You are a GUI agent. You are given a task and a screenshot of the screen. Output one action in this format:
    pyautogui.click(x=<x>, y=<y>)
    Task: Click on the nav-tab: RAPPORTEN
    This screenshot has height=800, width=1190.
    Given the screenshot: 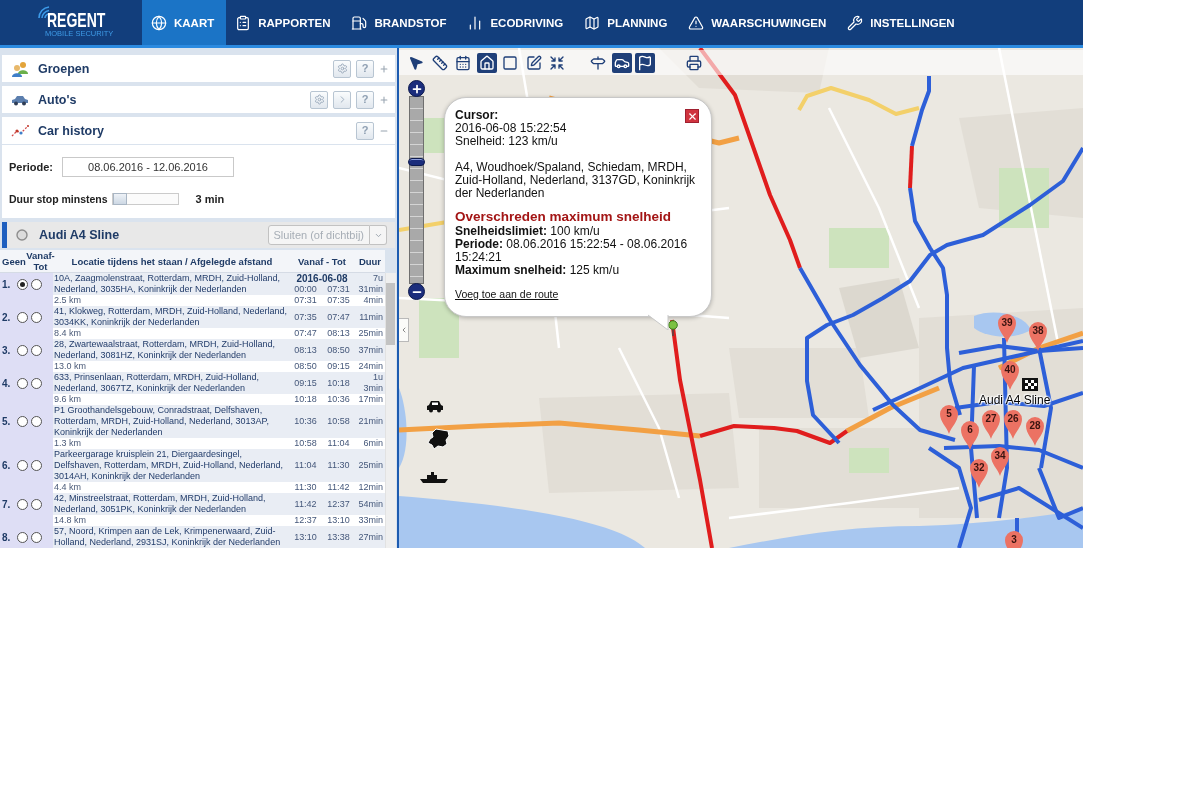 What is the action you would take?
    pyautogui.click(x=284, y=22)
    